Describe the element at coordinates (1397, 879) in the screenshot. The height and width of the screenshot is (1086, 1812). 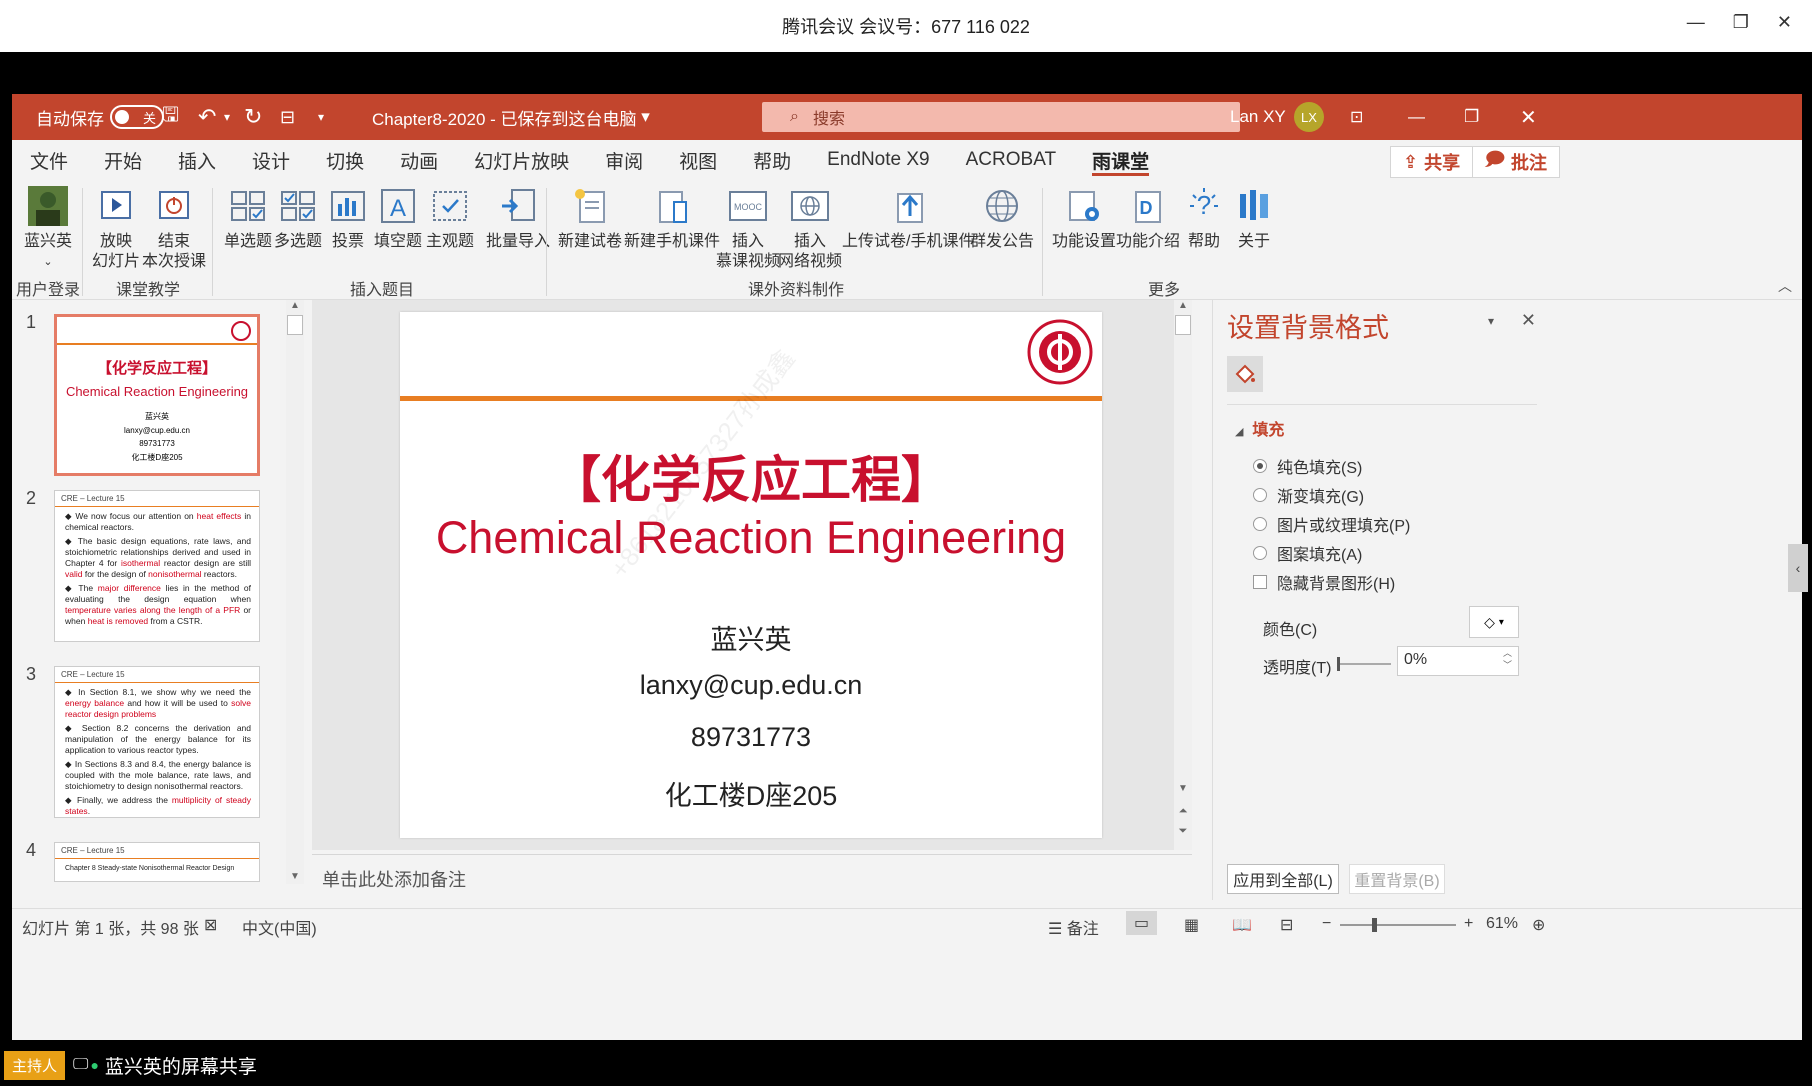
I see `reset-background-button: 重置背景(B)` at that location.